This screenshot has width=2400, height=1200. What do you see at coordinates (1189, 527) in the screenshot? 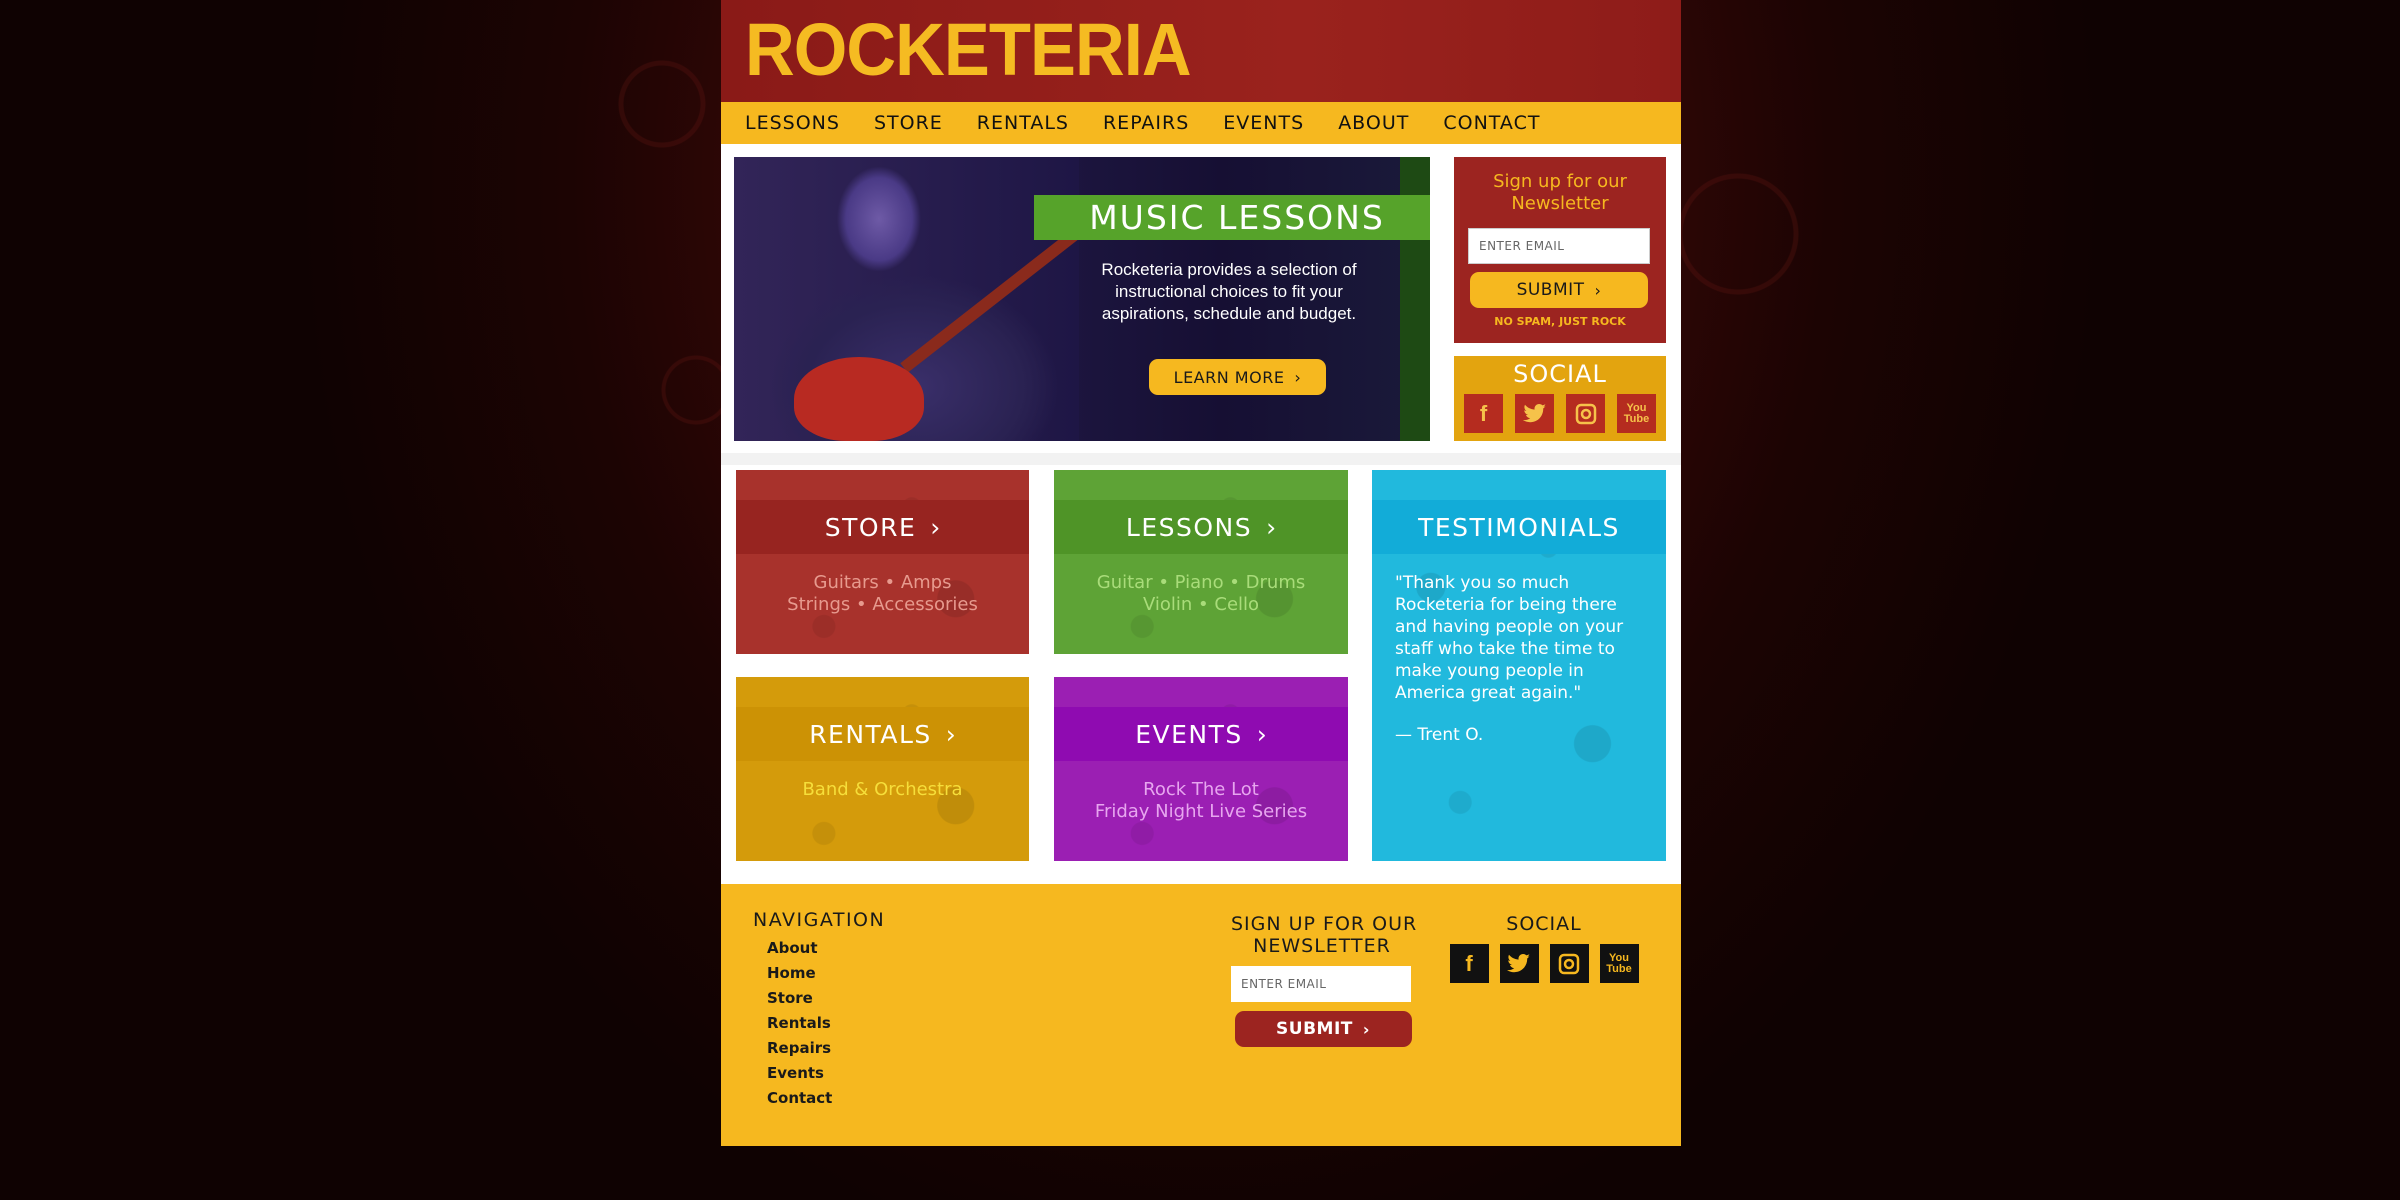
I see `tile-lessons-title: LESSONS` at bounding box center [1189, 527].